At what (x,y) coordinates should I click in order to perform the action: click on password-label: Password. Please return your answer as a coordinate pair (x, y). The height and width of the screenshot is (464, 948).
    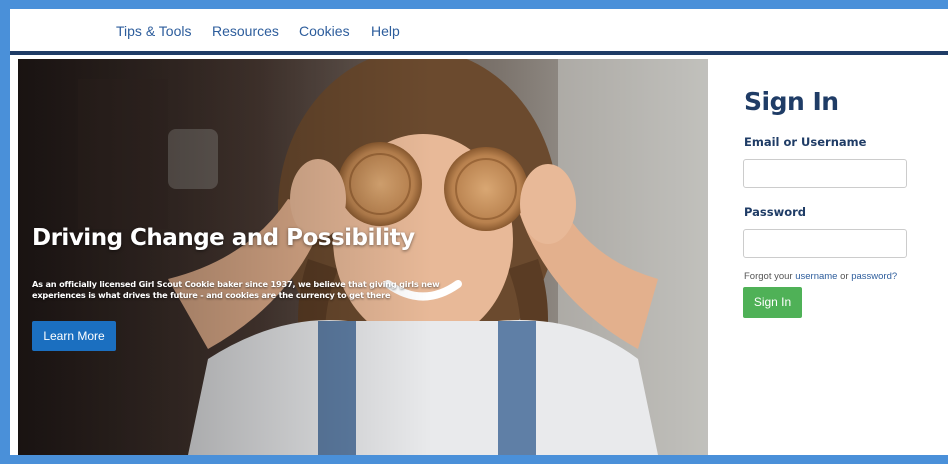
    Looking at the image, I should click on (775, 212).